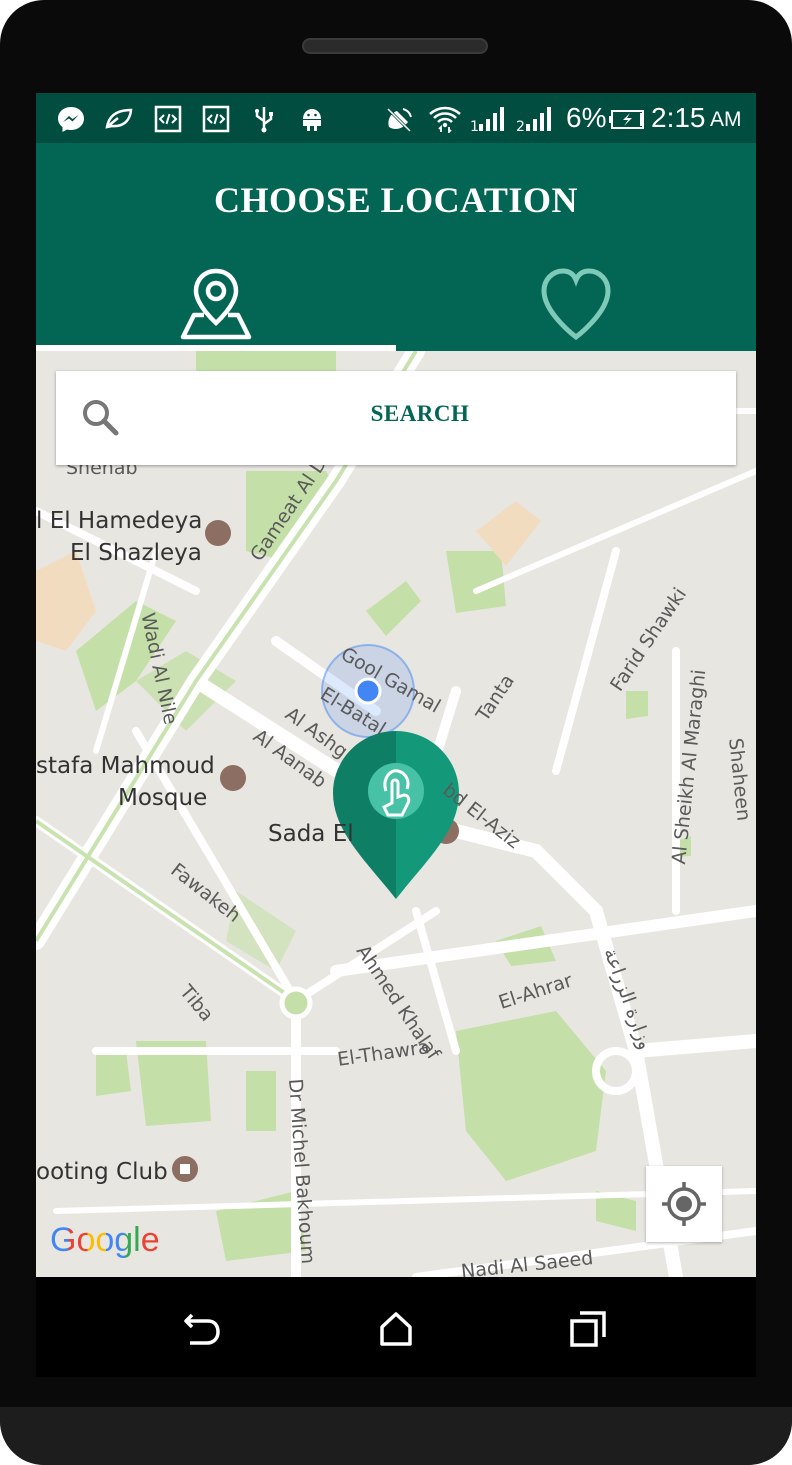 The width and height of the screenshot is (792, 1465). What do you see at coordinates (264, 120) in the screenshot?
I see `usb-icon` at bounding box center [264, 120].